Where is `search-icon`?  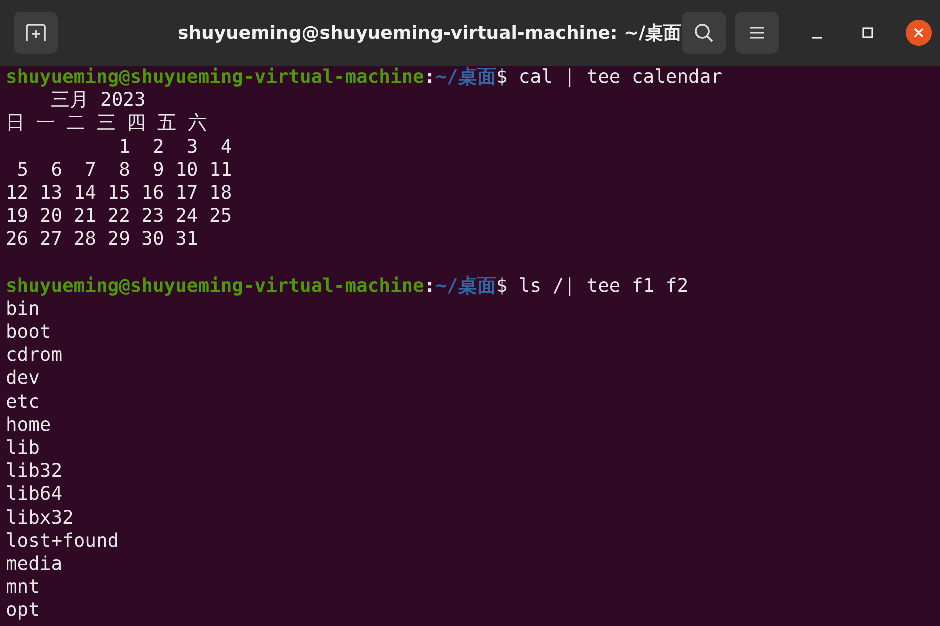
search-icon is located at coordinates (704, 33).